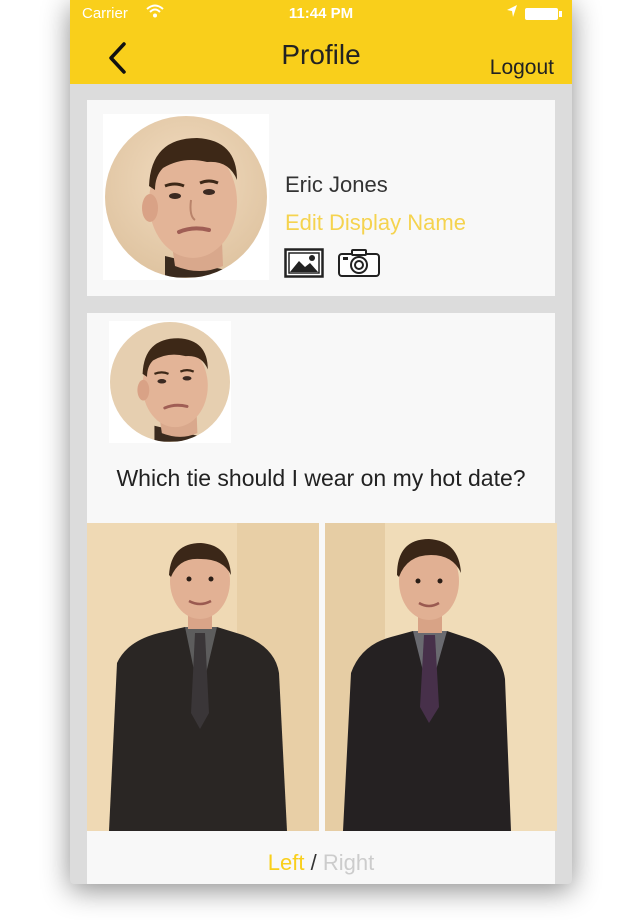  I want to click on status-bar: Carrier 11:44 PM, so click(321, 14).